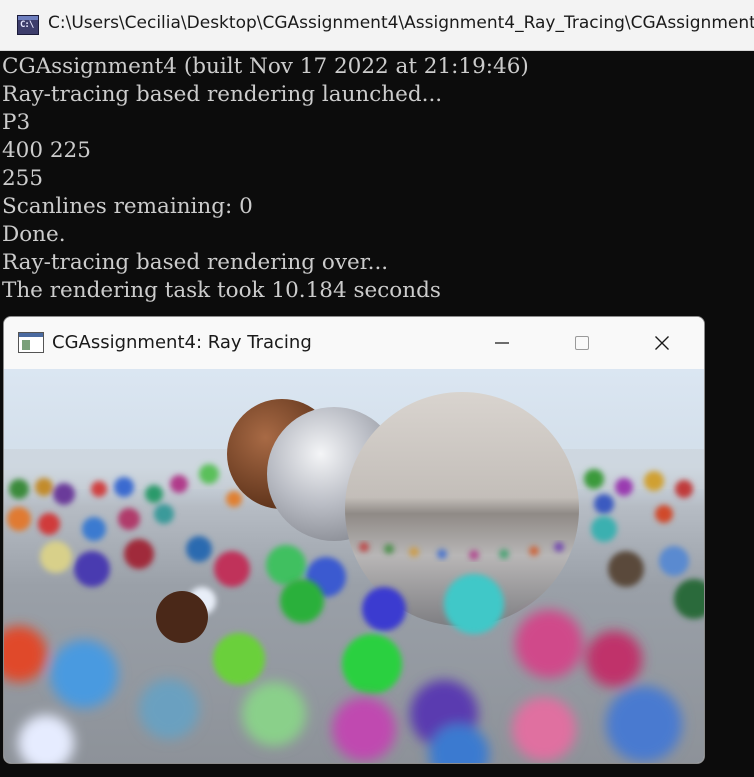 This screenshot has height=777, width=754. What do you see at coordinates (23, 178) in the screenshot?
I see `console-line: 255` at bounding box center [23, 178].